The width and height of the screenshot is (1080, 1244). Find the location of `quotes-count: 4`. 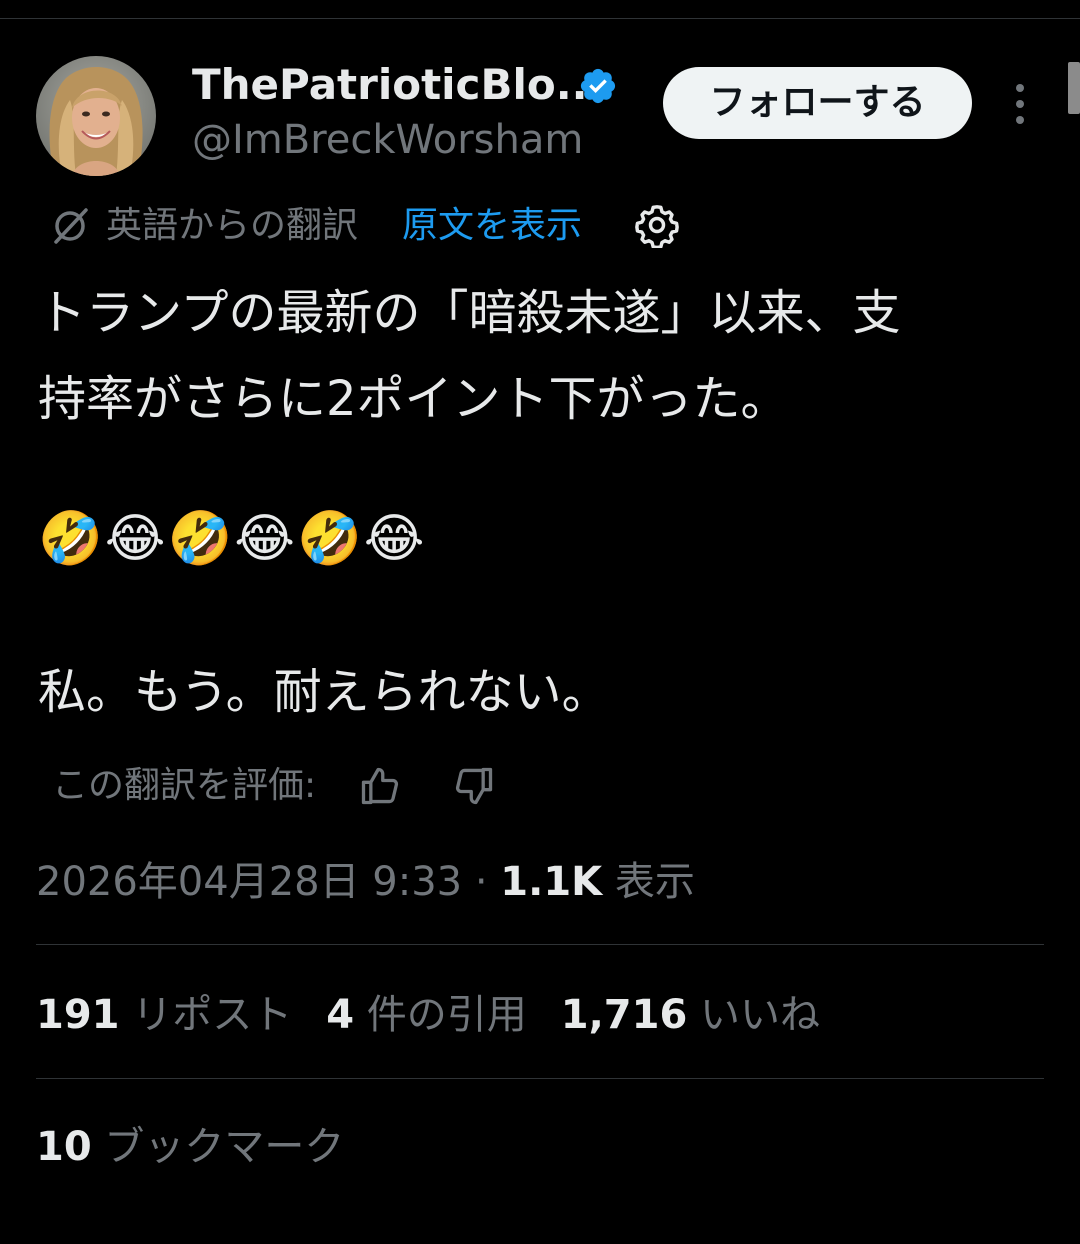

quotes-count: 4 is located at coordinates (340, 1015).